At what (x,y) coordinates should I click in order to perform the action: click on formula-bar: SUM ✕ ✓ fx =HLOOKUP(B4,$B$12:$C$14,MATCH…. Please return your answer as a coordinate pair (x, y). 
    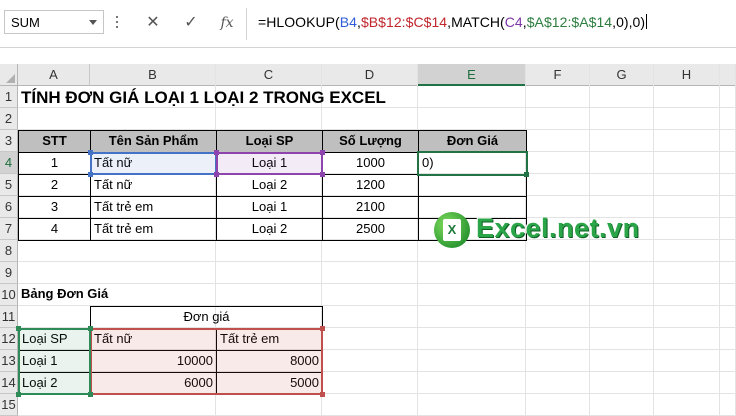
    Looking at the image, I should click on (368, 24).